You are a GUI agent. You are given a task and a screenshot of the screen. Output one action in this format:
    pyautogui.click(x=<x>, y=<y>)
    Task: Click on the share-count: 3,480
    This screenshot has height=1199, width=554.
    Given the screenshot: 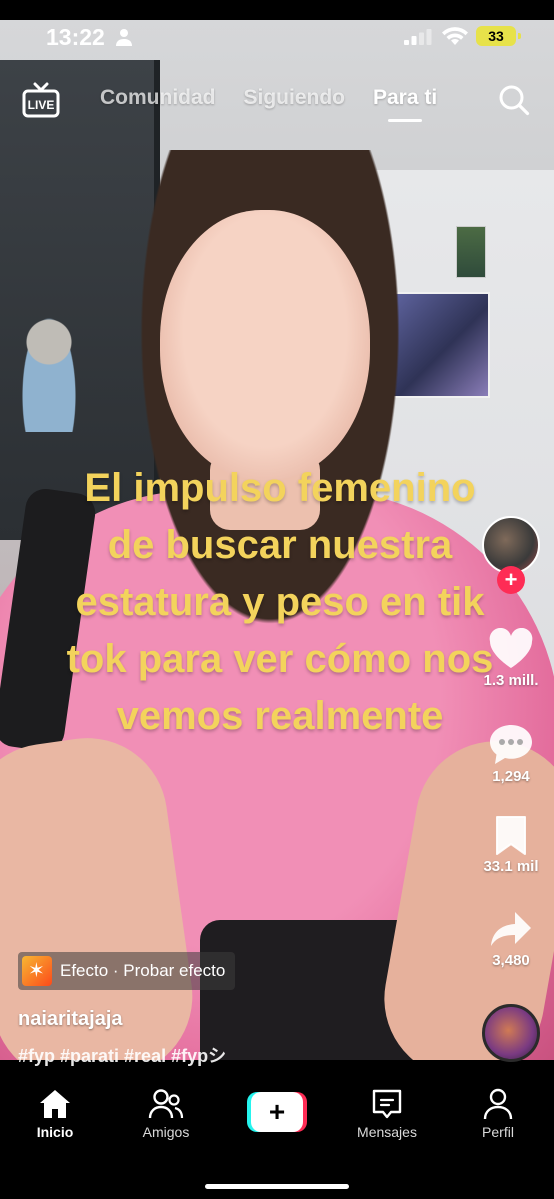 What is the action you would take?
    pyautogui.click(x=511, y=960)
    